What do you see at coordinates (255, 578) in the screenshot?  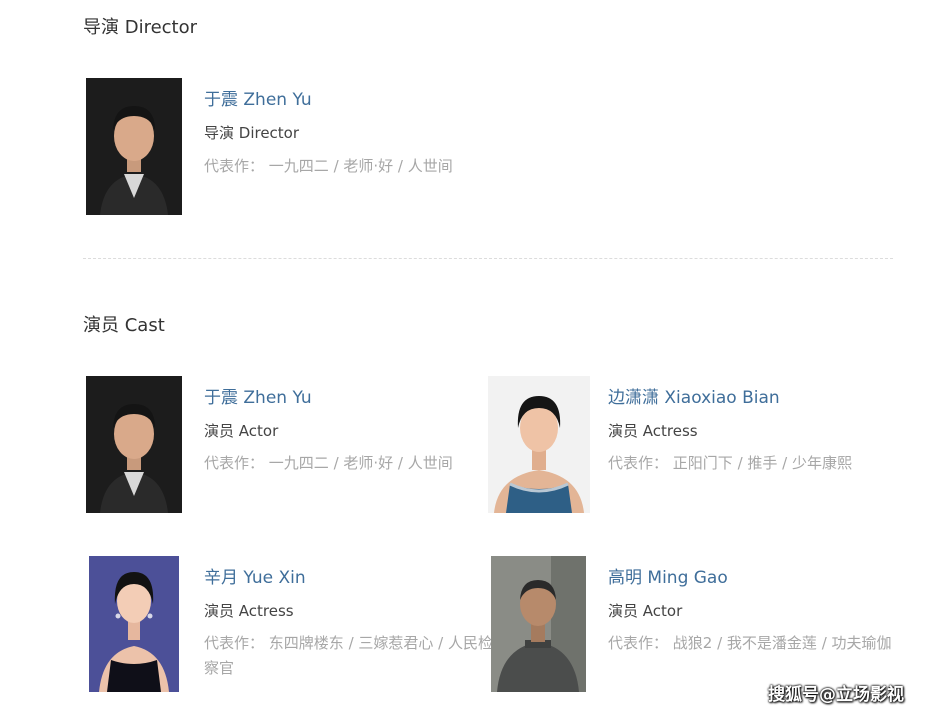 I see `person-name-link: 辛月 Yue Xin` at bounding box center [255, 578].